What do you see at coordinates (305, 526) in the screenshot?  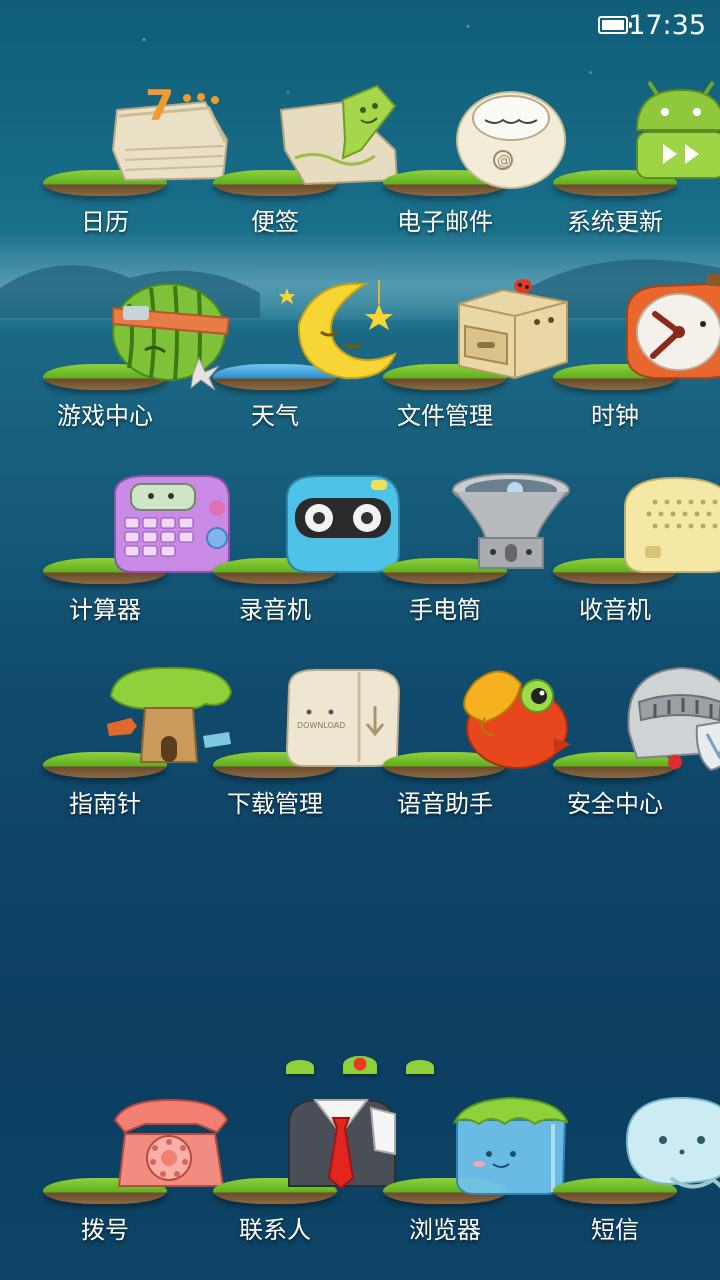 I see `recorder-icon` at bounding box center [305, 526].